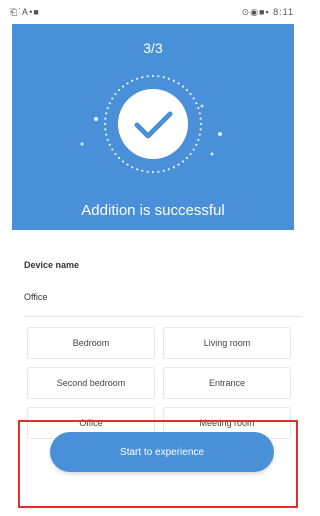 The image size is (320, 516). I want to click on status-bar: ⎗˙Ꭺ•■ ⊙◉■▪ 8:11, so click(152, 12).